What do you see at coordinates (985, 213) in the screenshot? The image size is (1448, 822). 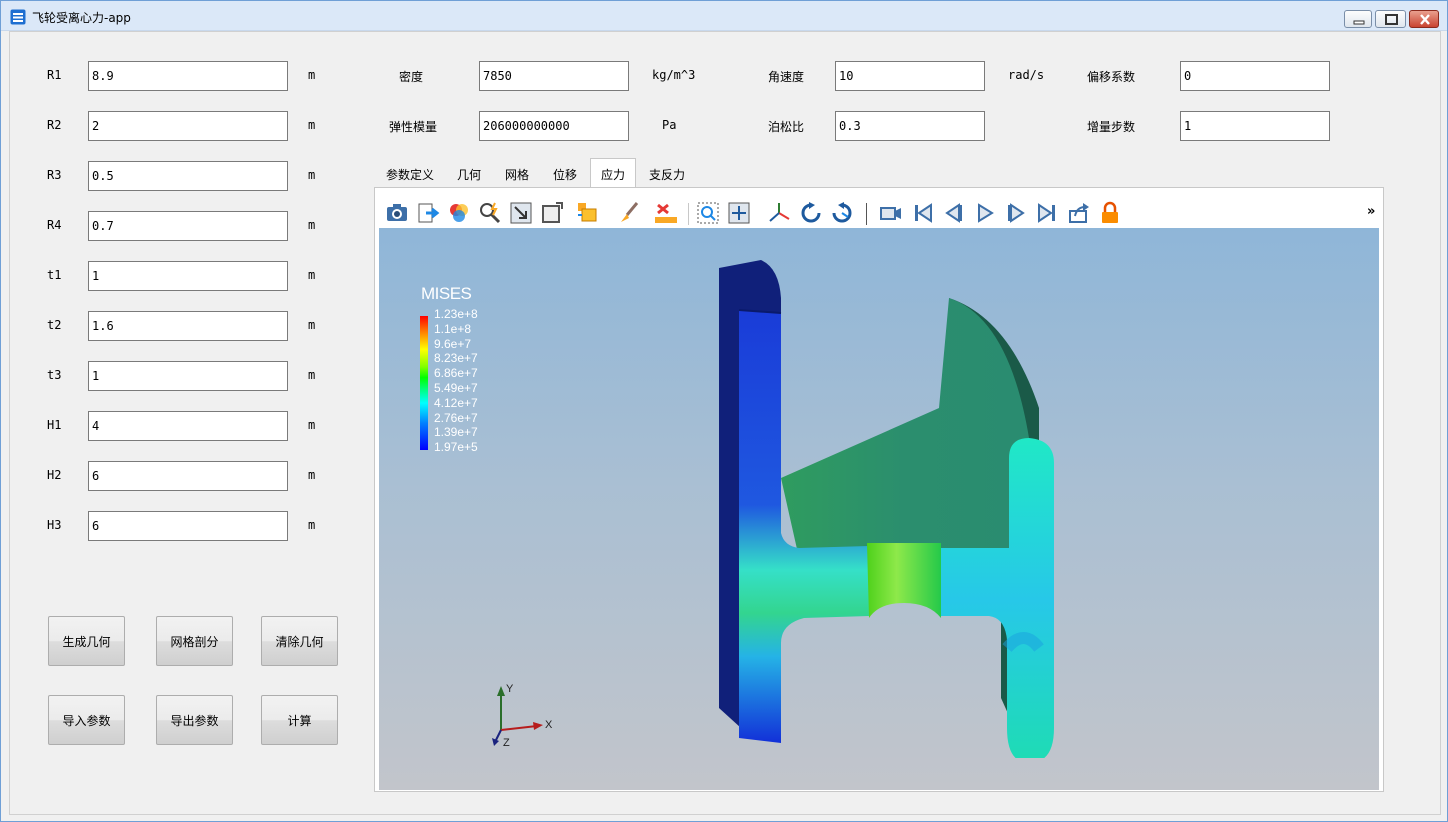 I see `play-icon` at bounding box center [985, 213].